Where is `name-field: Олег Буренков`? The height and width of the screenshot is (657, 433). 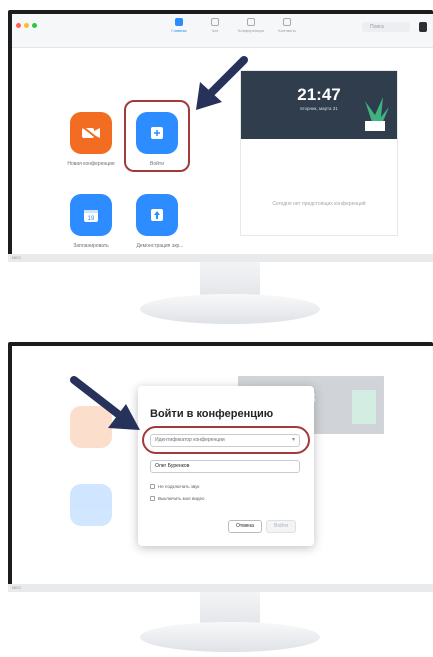
name-field: Олег Буренков is located at coordinates (225, 466).